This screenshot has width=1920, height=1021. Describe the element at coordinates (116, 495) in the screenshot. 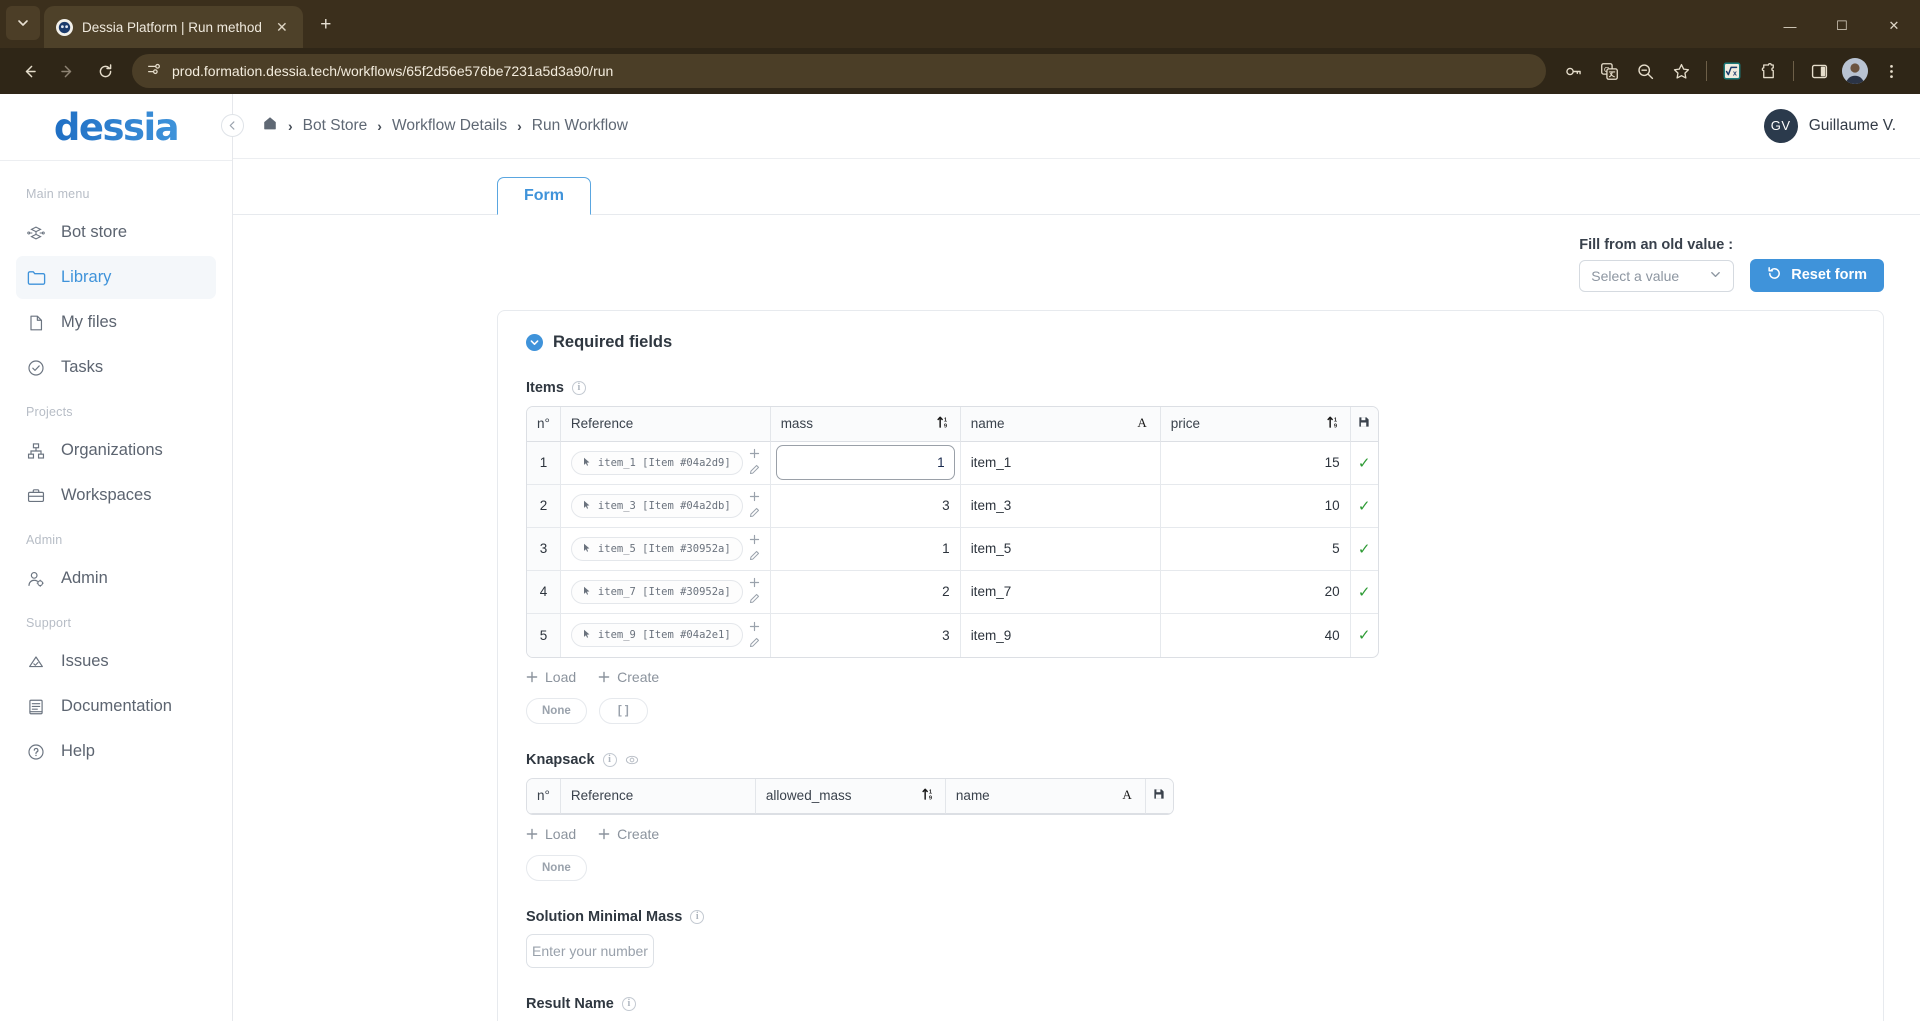

I see `sidebar-item-workspaces: Workspaces` at that location.